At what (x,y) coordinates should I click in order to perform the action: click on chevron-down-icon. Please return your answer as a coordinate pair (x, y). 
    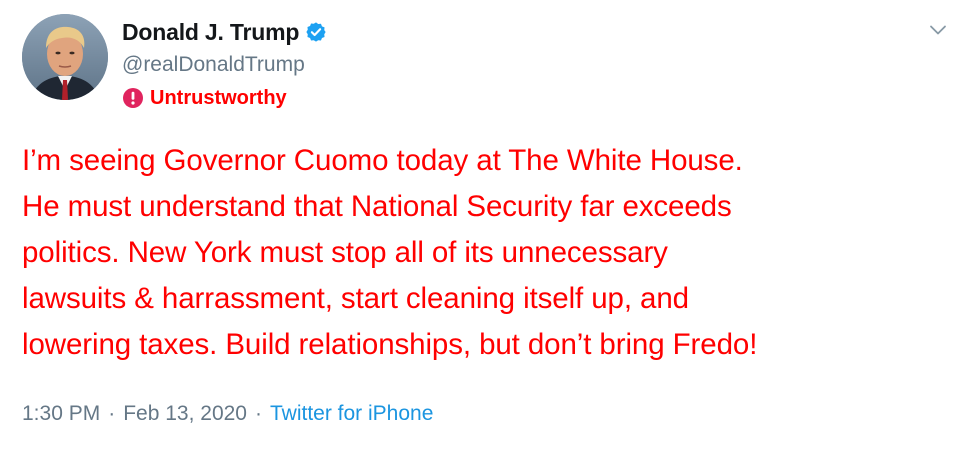
    Looking at the image, I should click on (938, 30).